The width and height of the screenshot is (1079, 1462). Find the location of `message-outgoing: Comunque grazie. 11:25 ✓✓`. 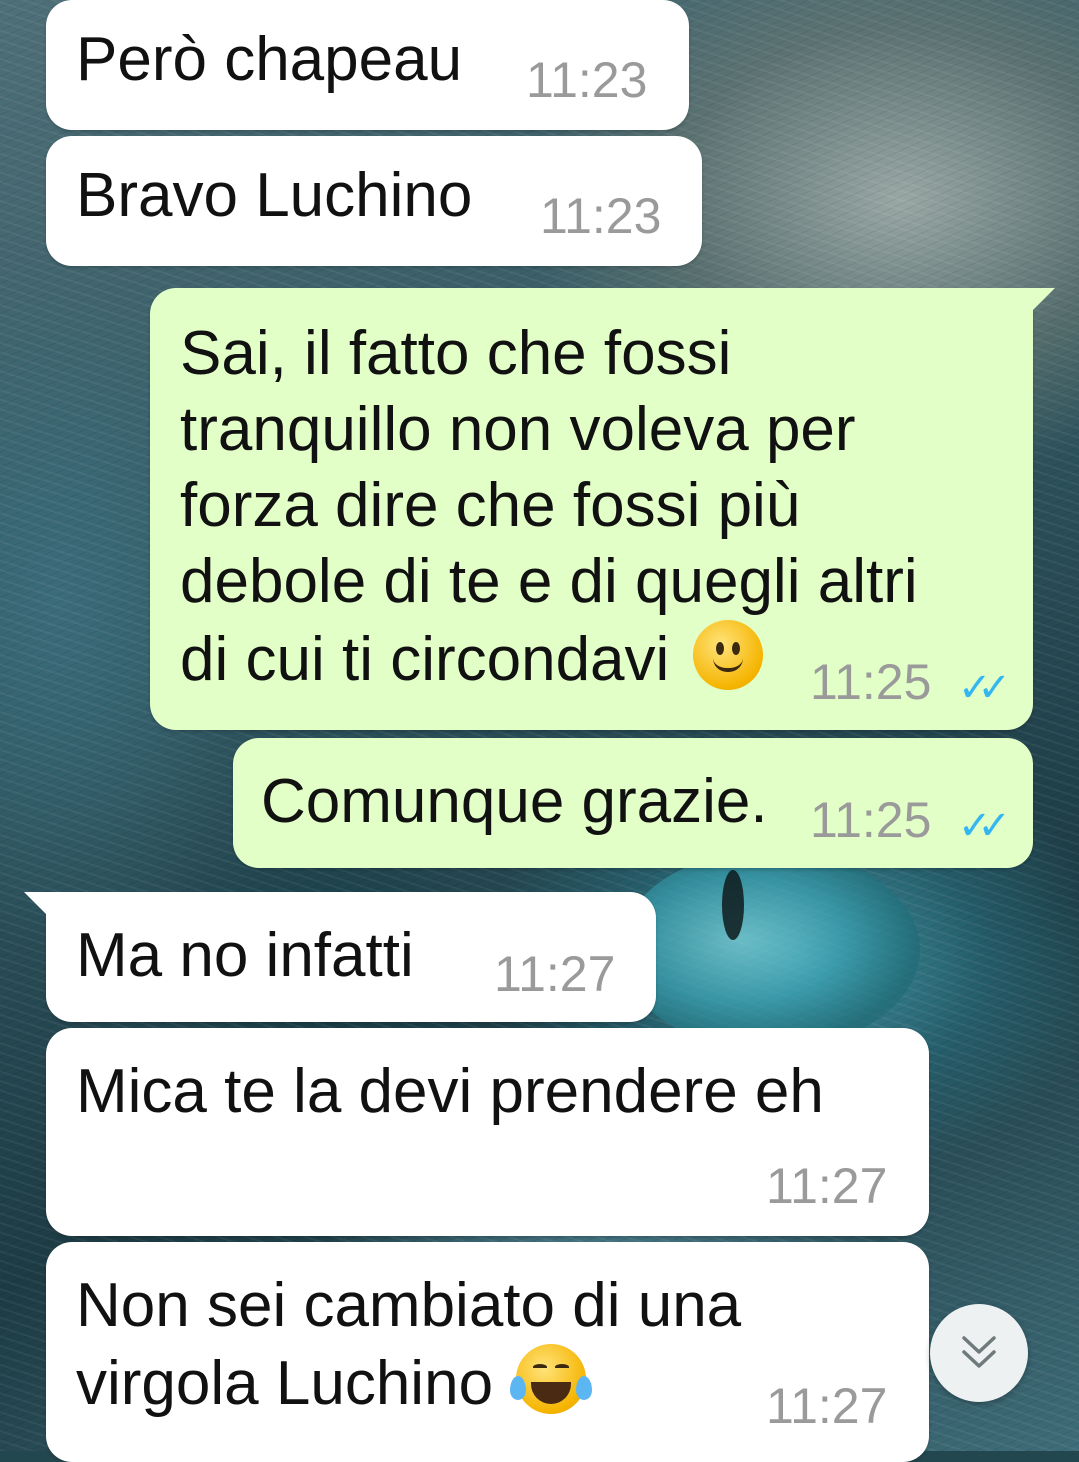

message-outgoing: Comunque grazie. 11:25 ✓✓ is located at coordinates (633, 803).